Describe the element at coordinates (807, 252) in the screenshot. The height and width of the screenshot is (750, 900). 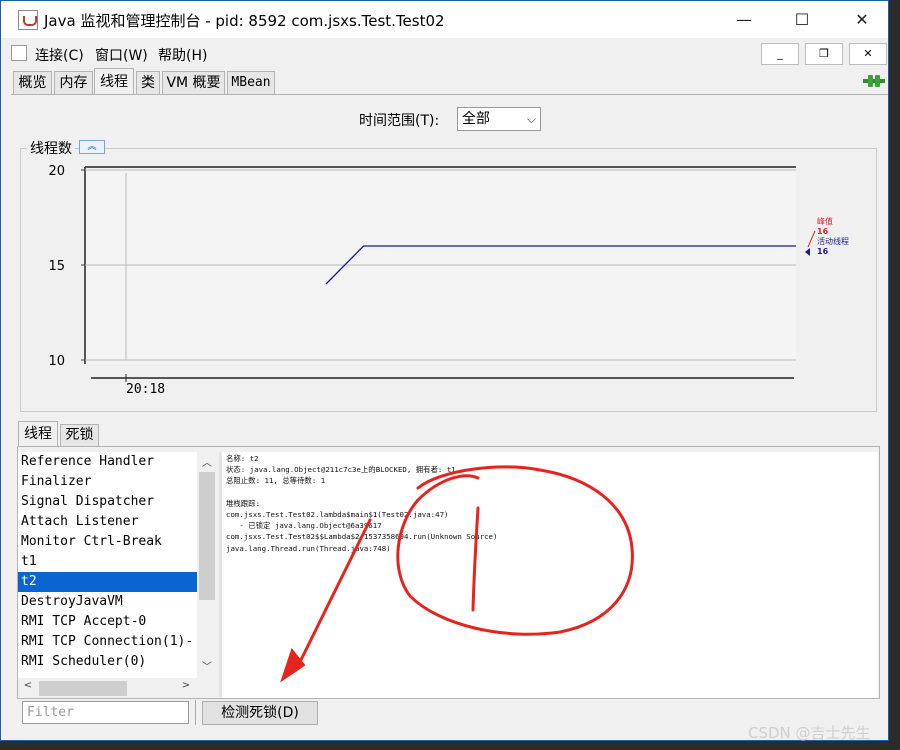
I see `legend-marker-icon` at that location.